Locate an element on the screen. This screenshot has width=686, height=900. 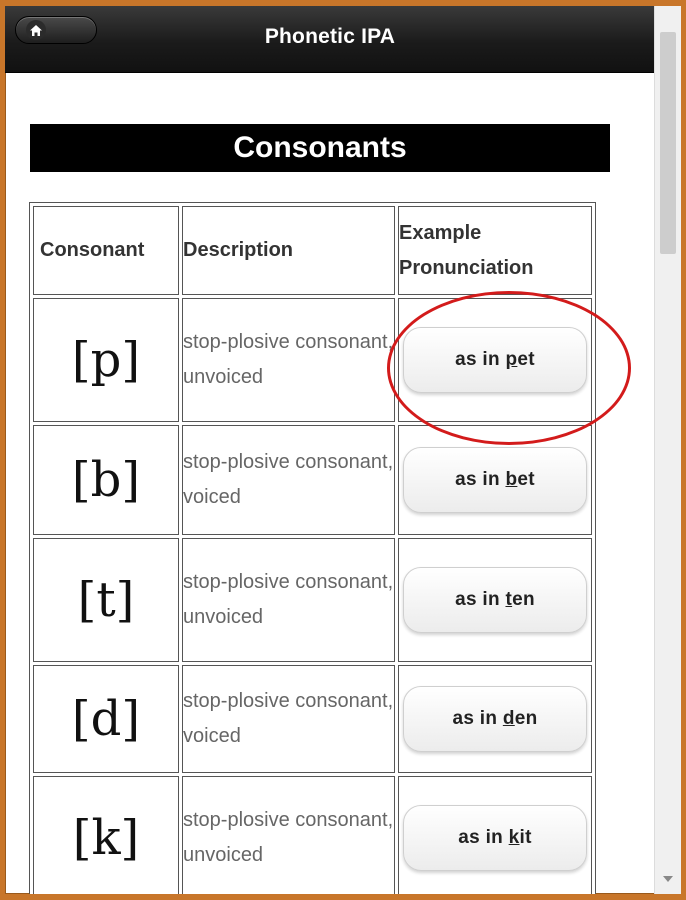
home-button is located at coordinates (56, 30).